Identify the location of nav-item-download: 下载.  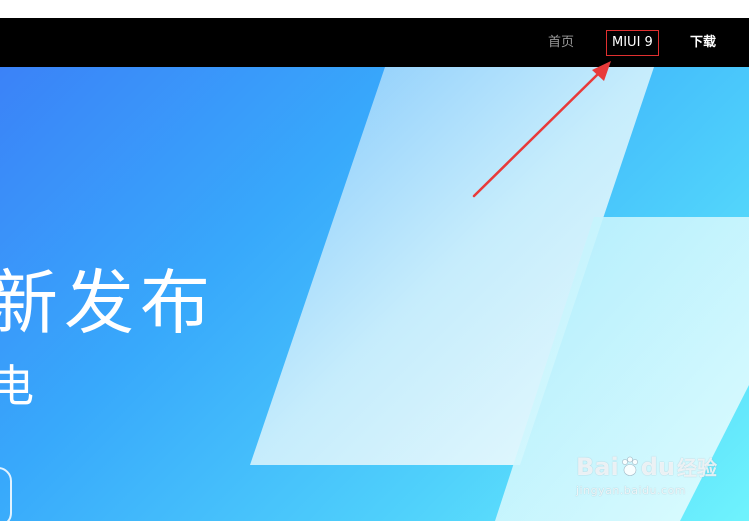
(703, 42).